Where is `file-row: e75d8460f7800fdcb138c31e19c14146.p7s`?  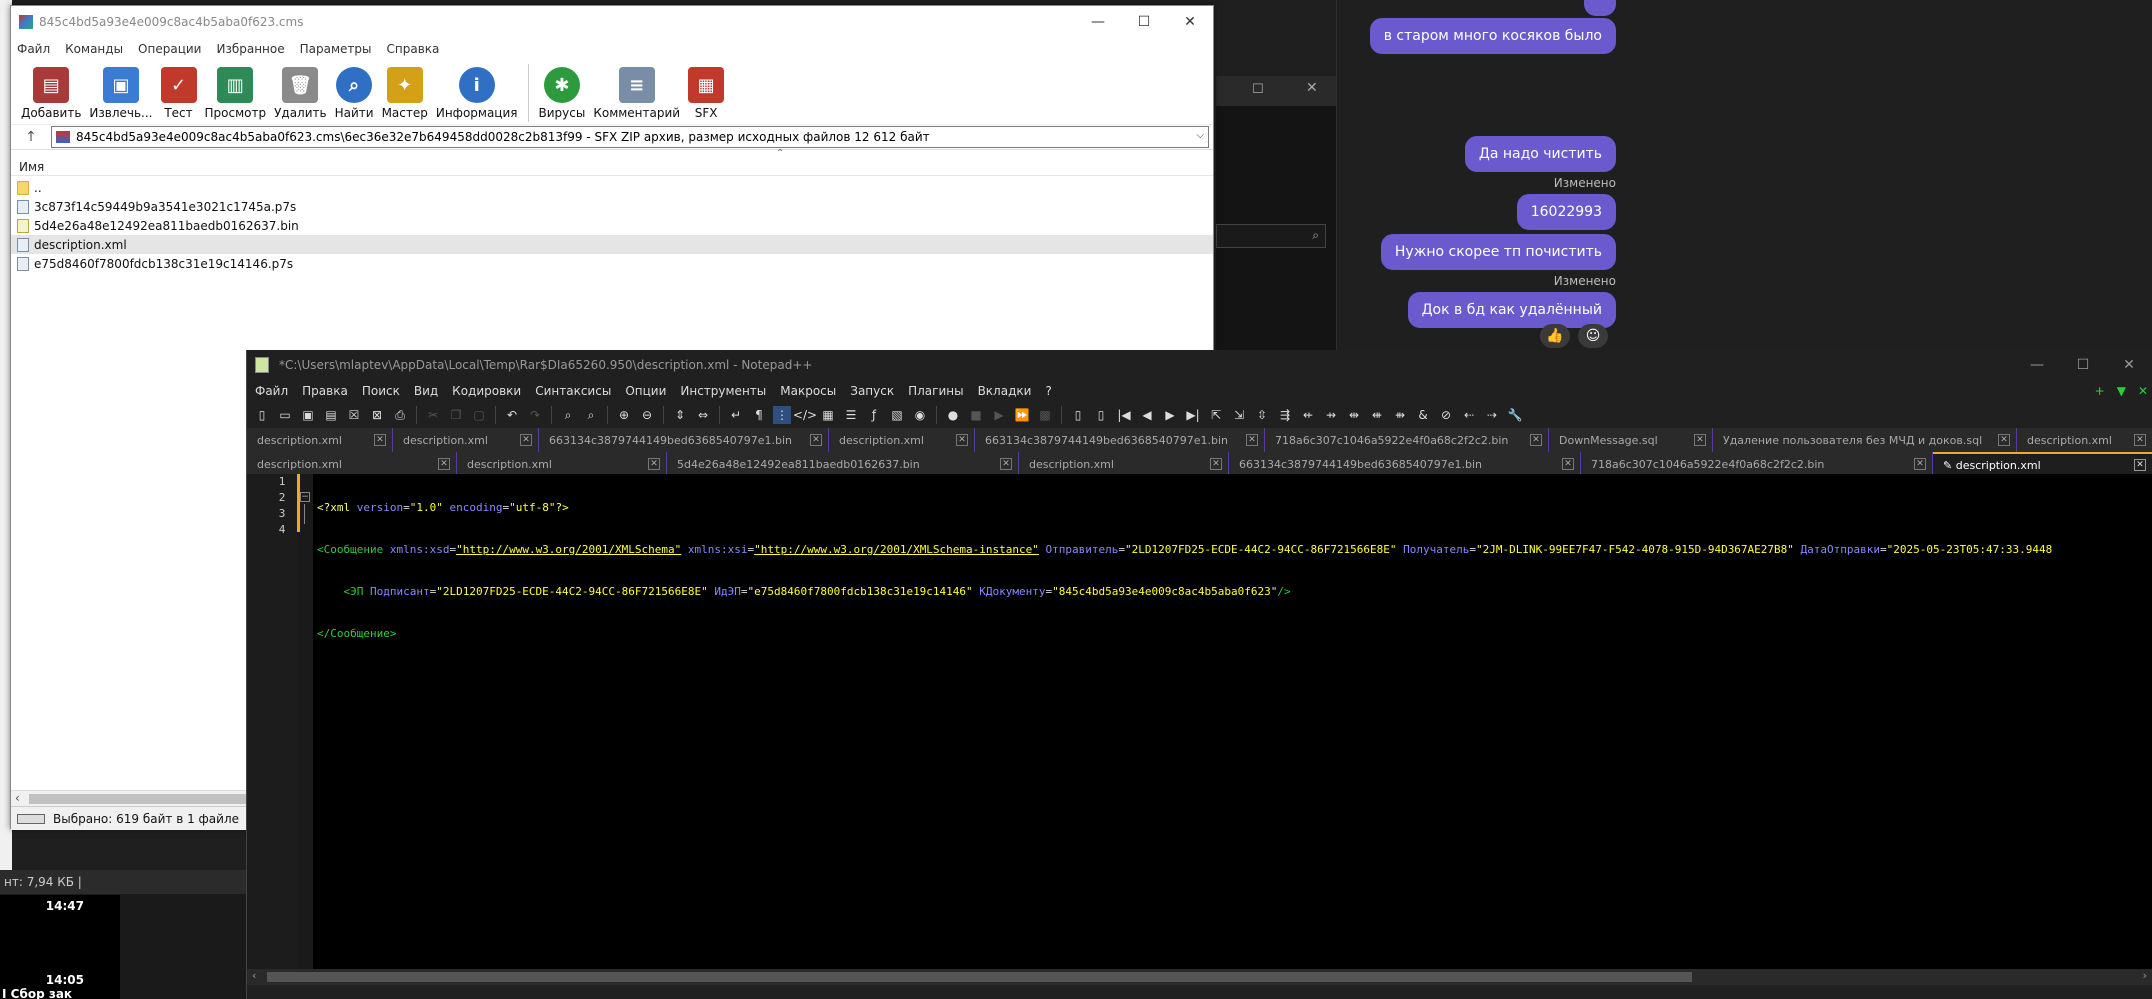
file-row: e75d8460f7800fdcb138c31e19c14146.p7s is located at coordinates (612, 263).